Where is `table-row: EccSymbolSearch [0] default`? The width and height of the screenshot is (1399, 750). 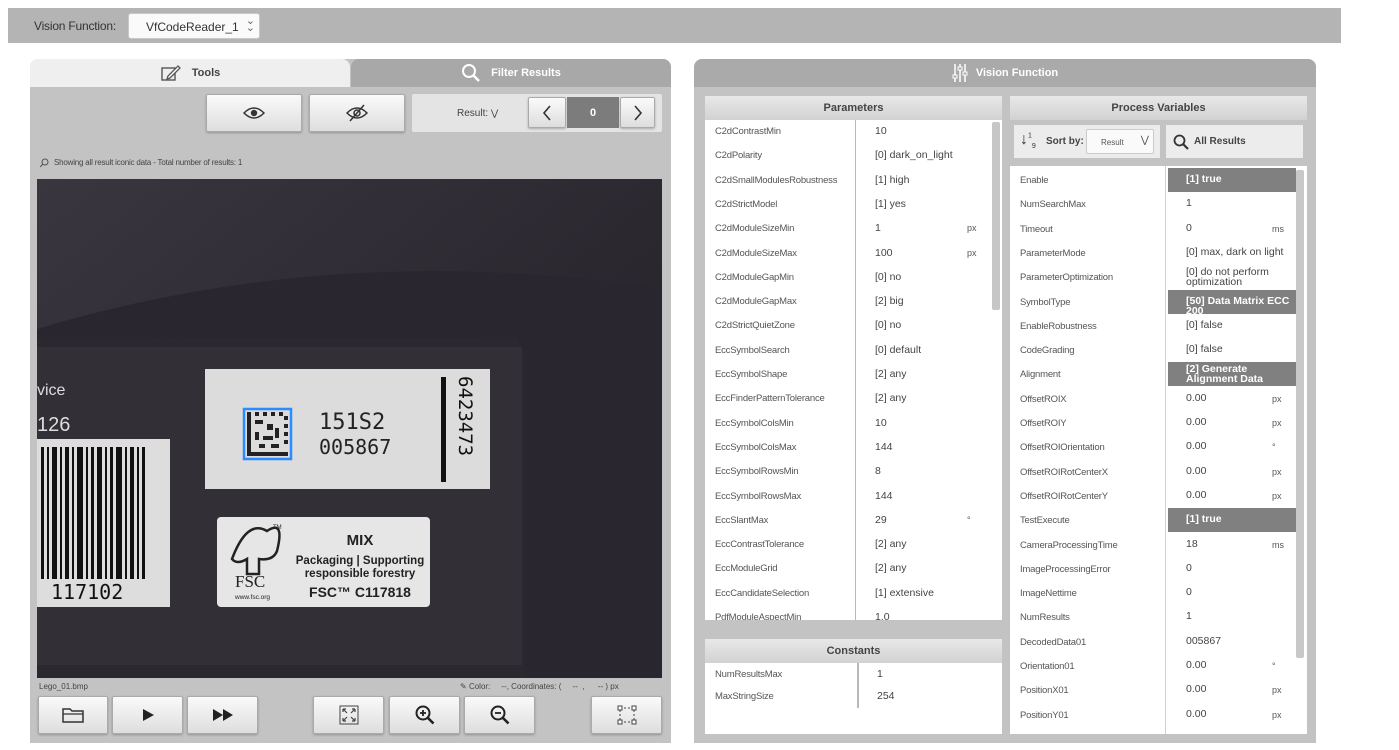
table-row: EccSymbolSearch [0] default is located at coordinates (847, 351).